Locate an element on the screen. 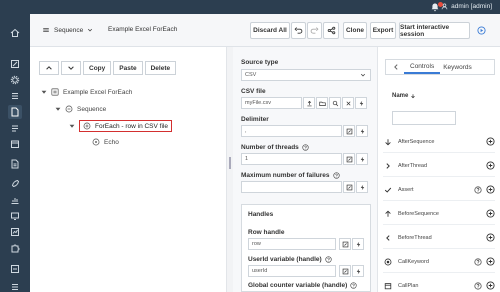  folder-button is located at coordinates (322, 103).